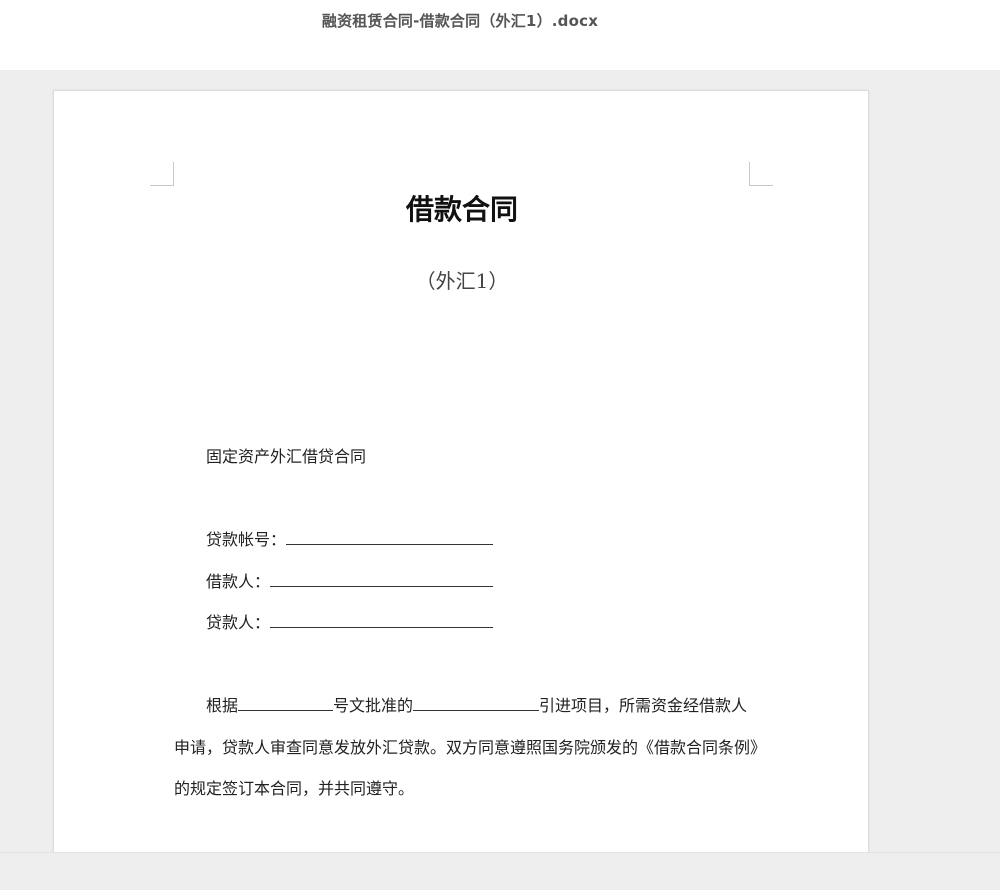 The height and width of the screenshot is (890, 1000). I want to click on paragraph-line-3: 的规定签订本合同，并共同遵守。, so click(294, 788).